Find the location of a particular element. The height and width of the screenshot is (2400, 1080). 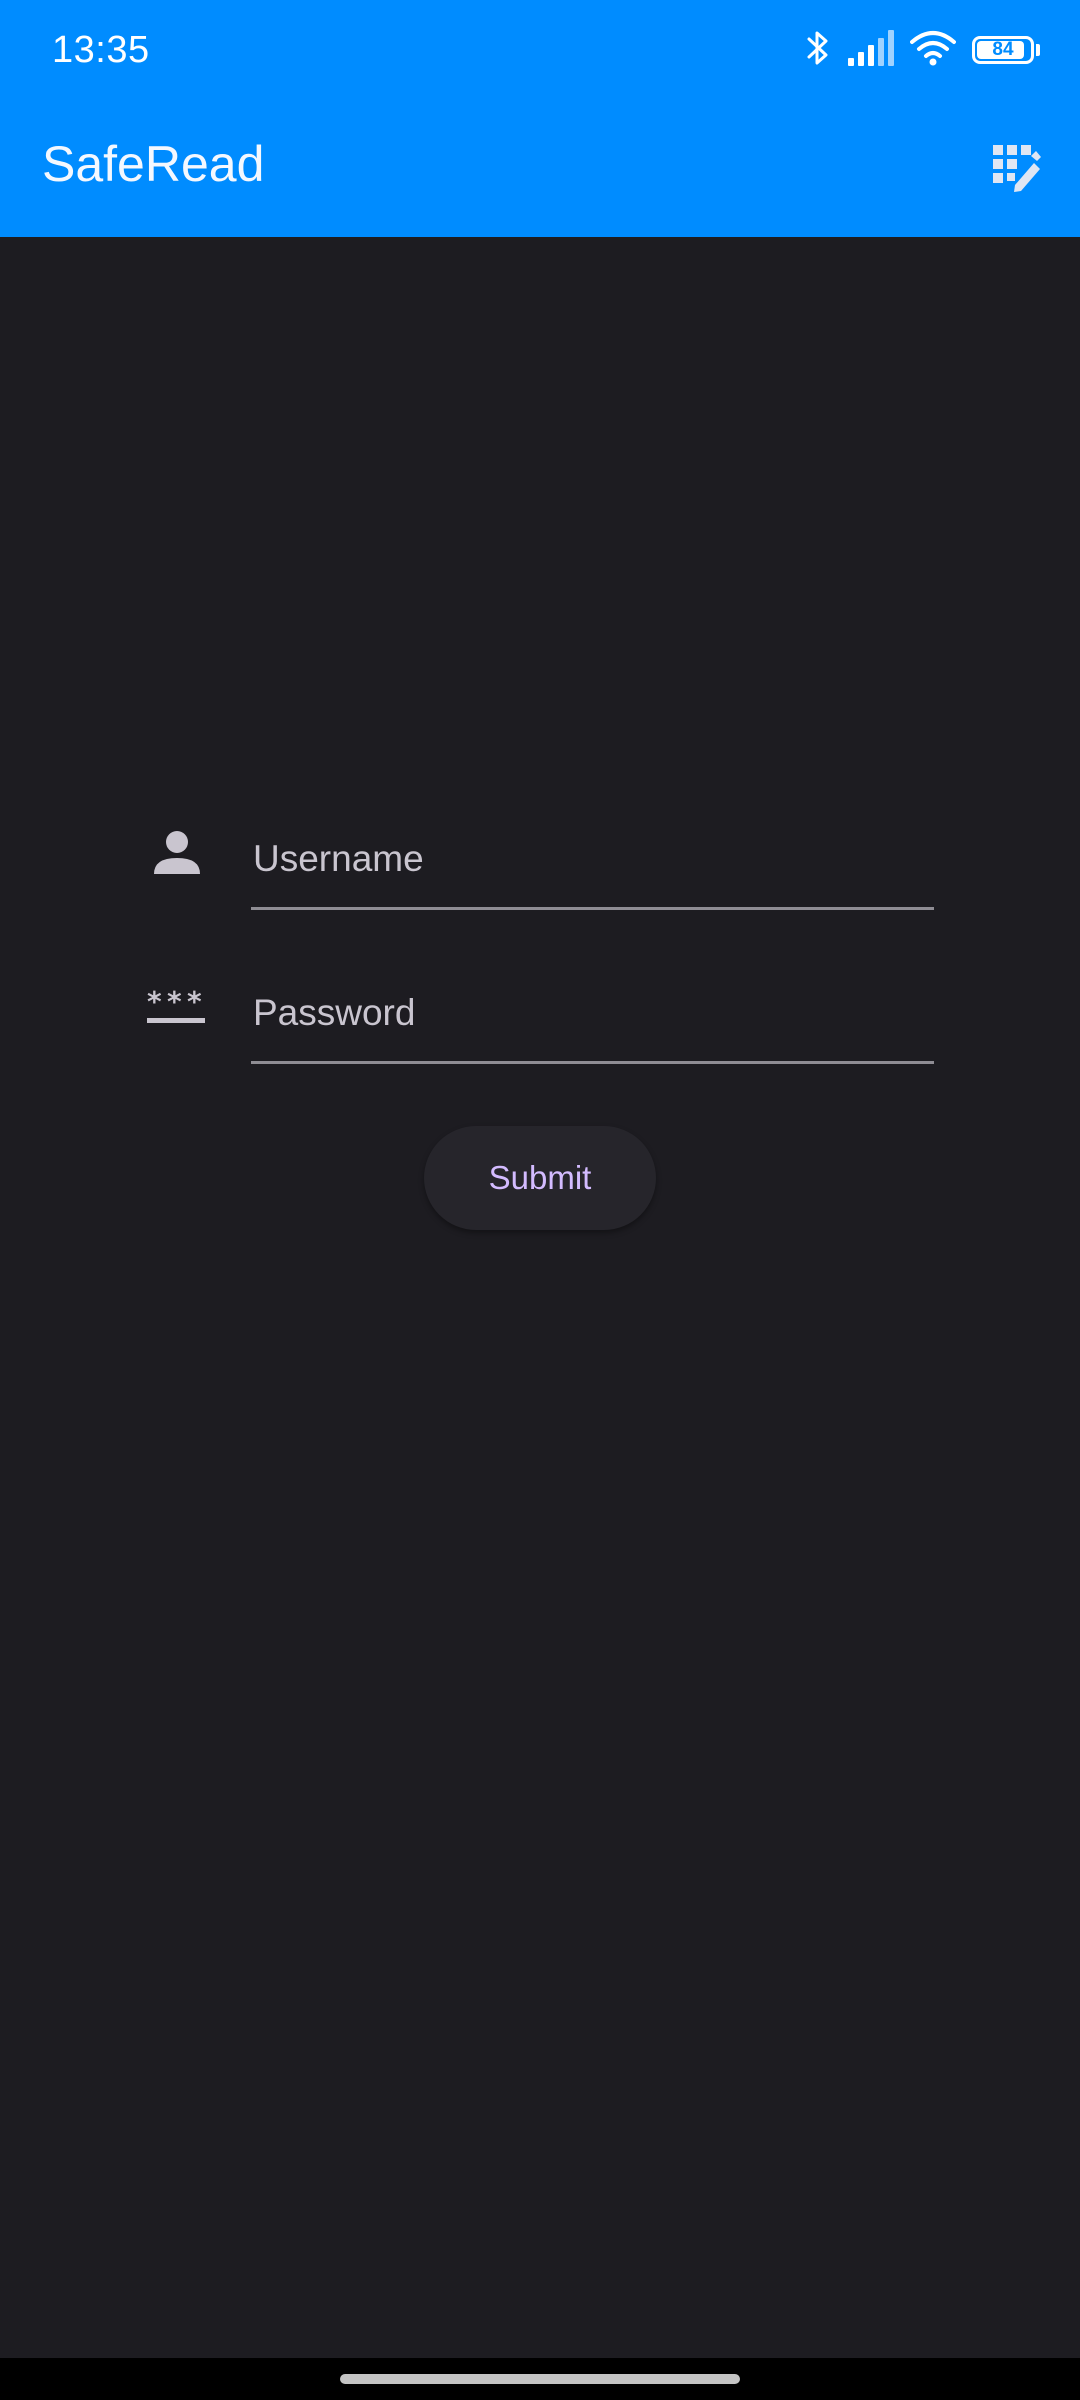

status-bar: 13:35 84 is located at coordinates (540, 50).